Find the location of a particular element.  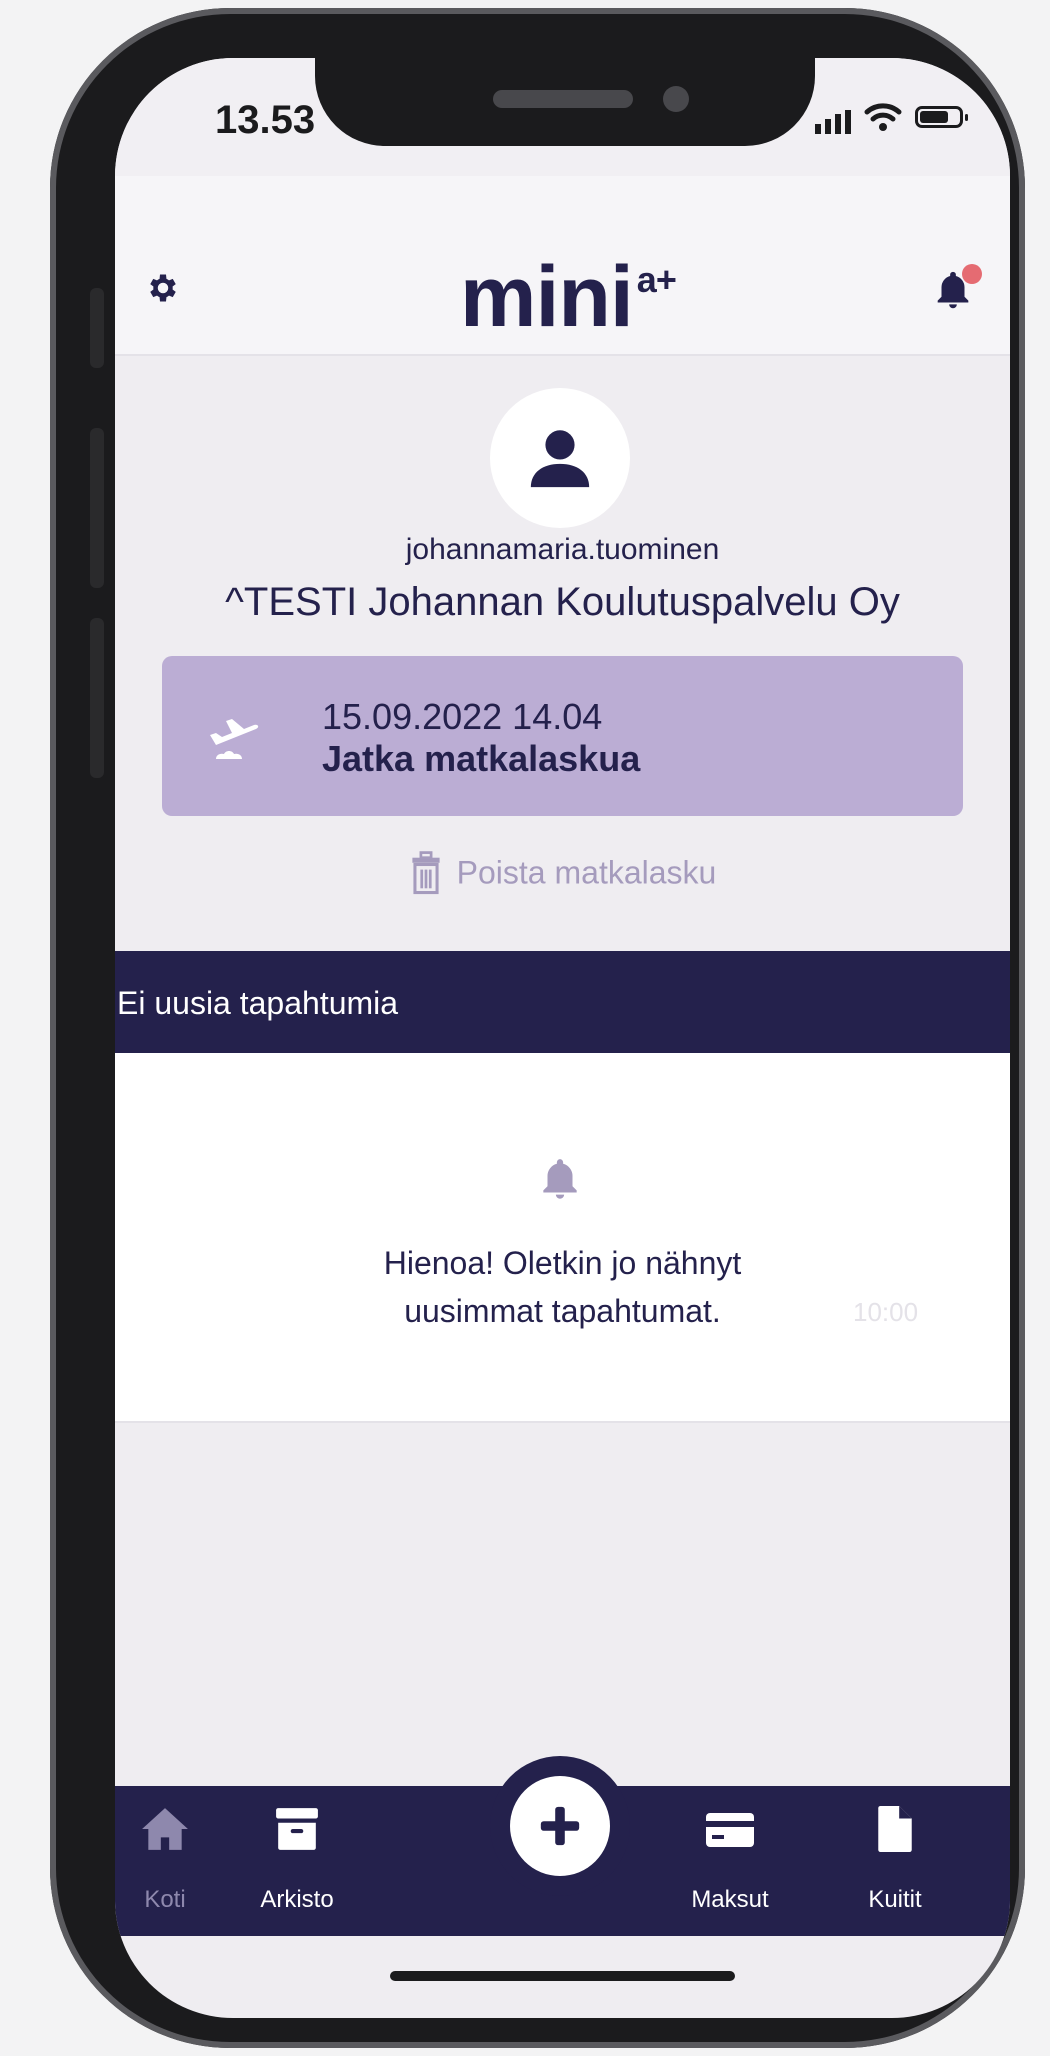

card-icon is located at coordinates (730, 1830).